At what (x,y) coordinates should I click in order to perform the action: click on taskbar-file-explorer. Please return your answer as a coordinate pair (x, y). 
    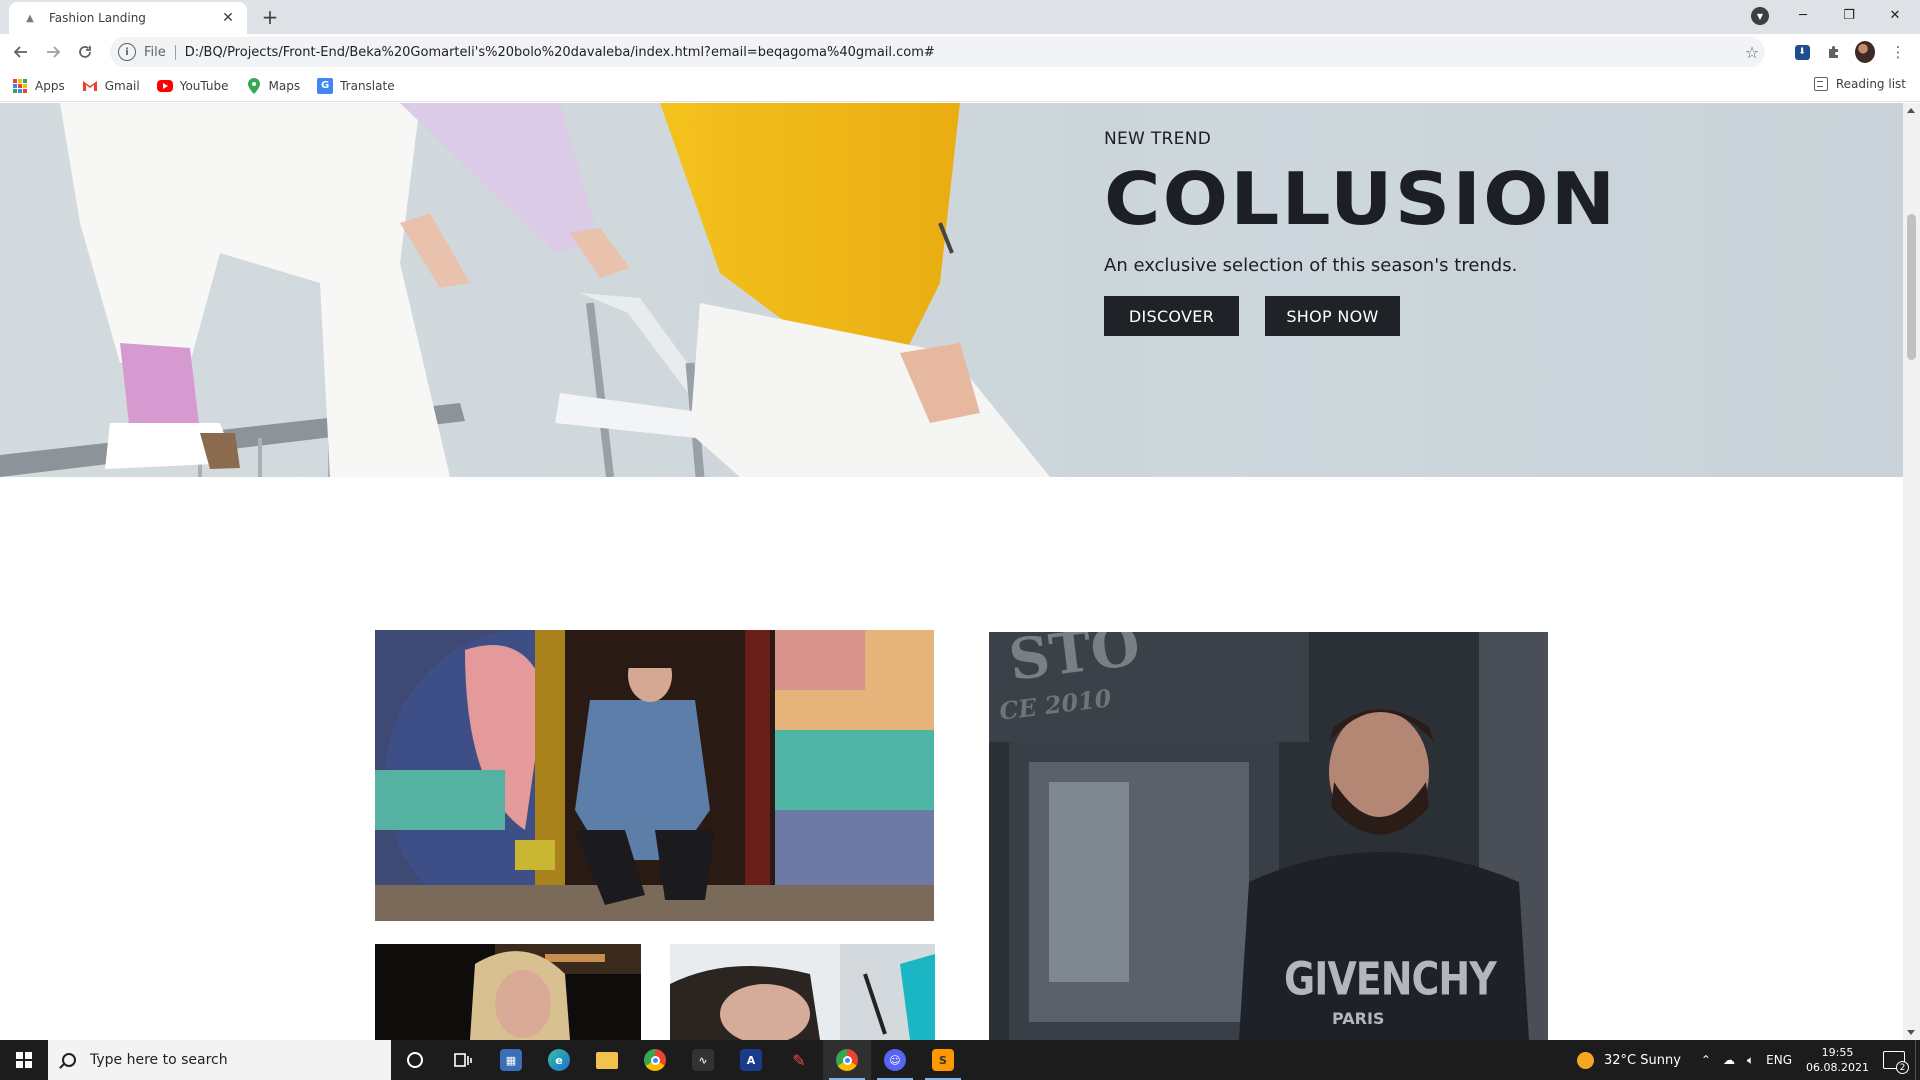
    Looking at the image, I should click on (607, 1060).